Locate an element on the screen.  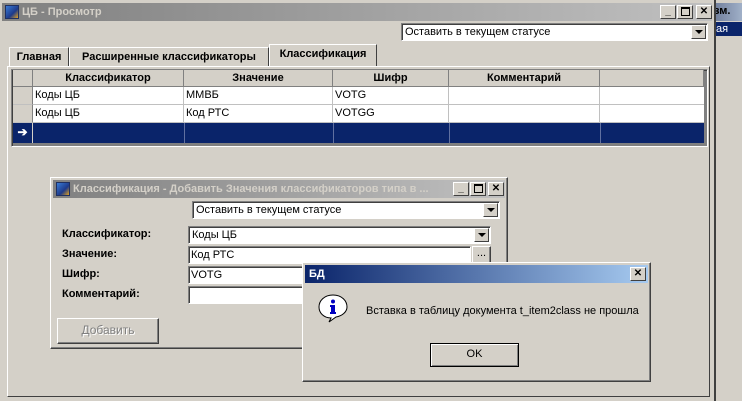
error-dialog-titlebar: БД ✕ is located at coordinates (476, 274).